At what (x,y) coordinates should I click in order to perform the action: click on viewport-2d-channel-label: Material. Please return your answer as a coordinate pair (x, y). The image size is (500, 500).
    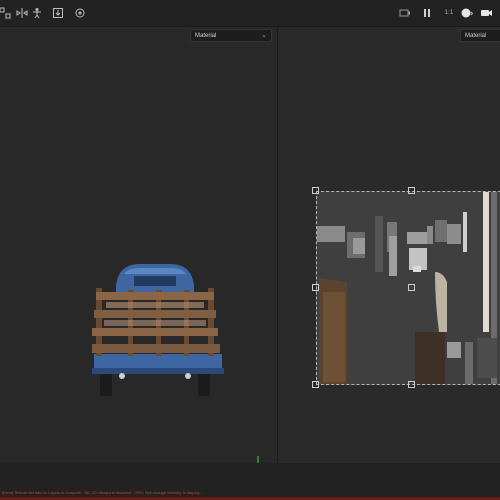
    Looking at the image, I should click on (476, 35).